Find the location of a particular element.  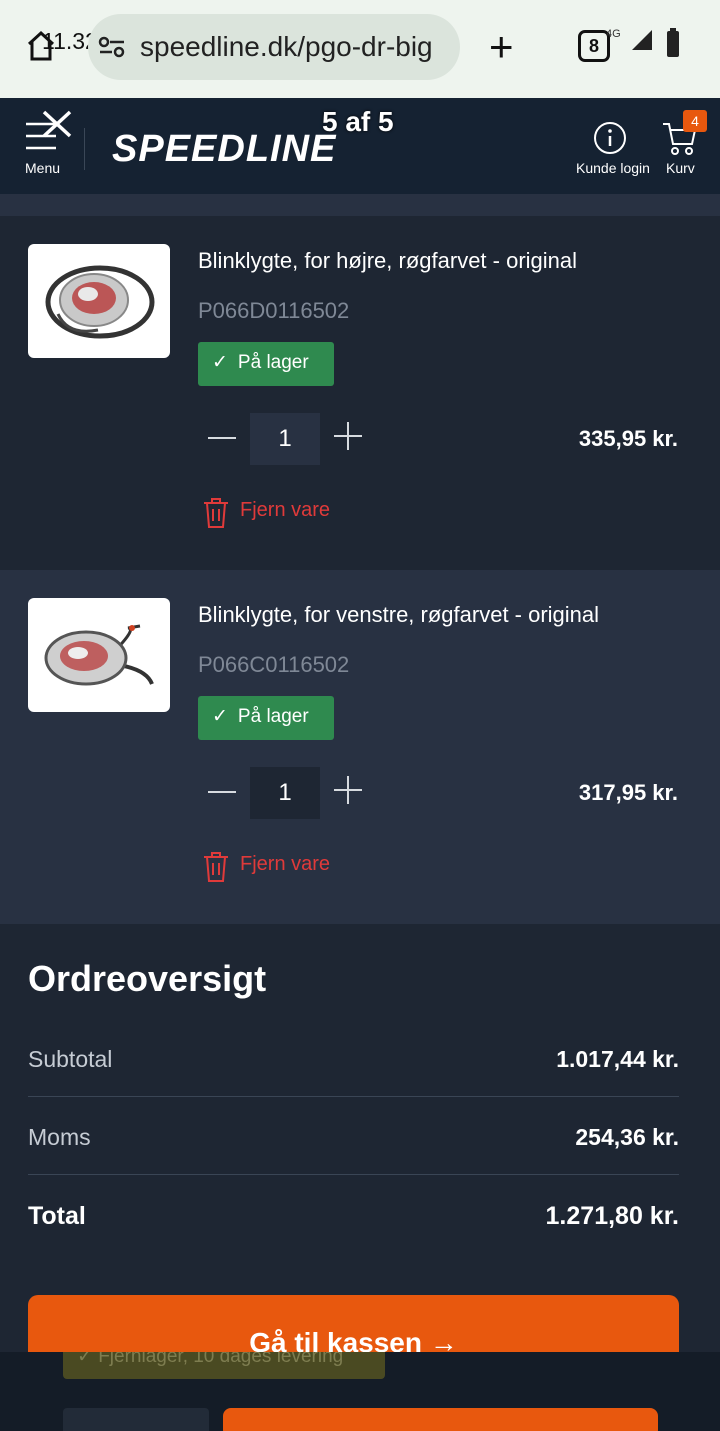

browser-bar: 11.32 speedline.dk/pgo-dr-big + 8 4G is located at coordinates (360, 49).